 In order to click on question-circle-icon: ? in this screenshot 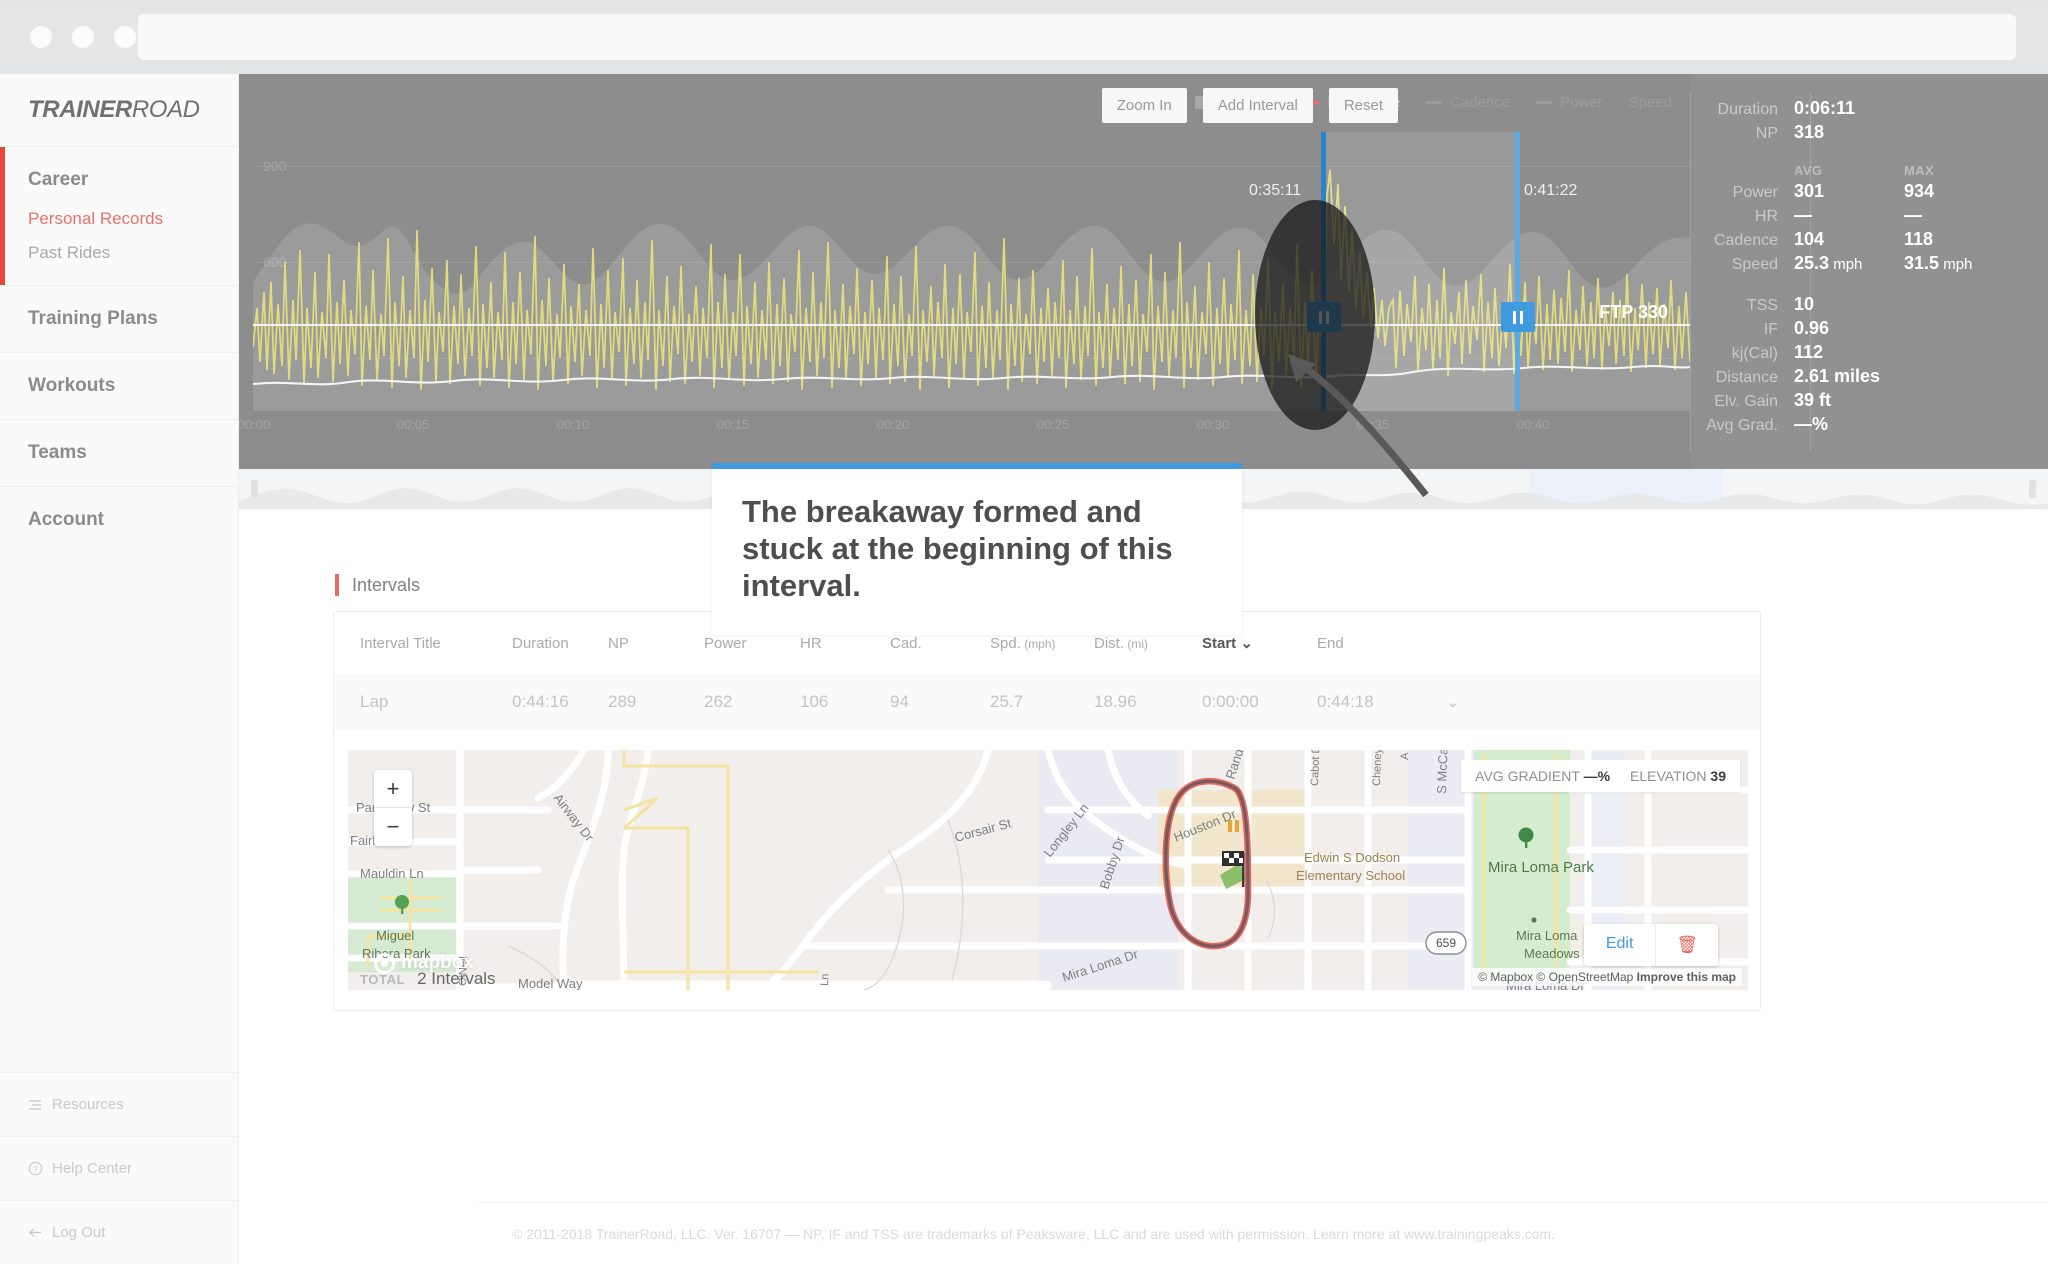, I will do `click(35, 1168)`.